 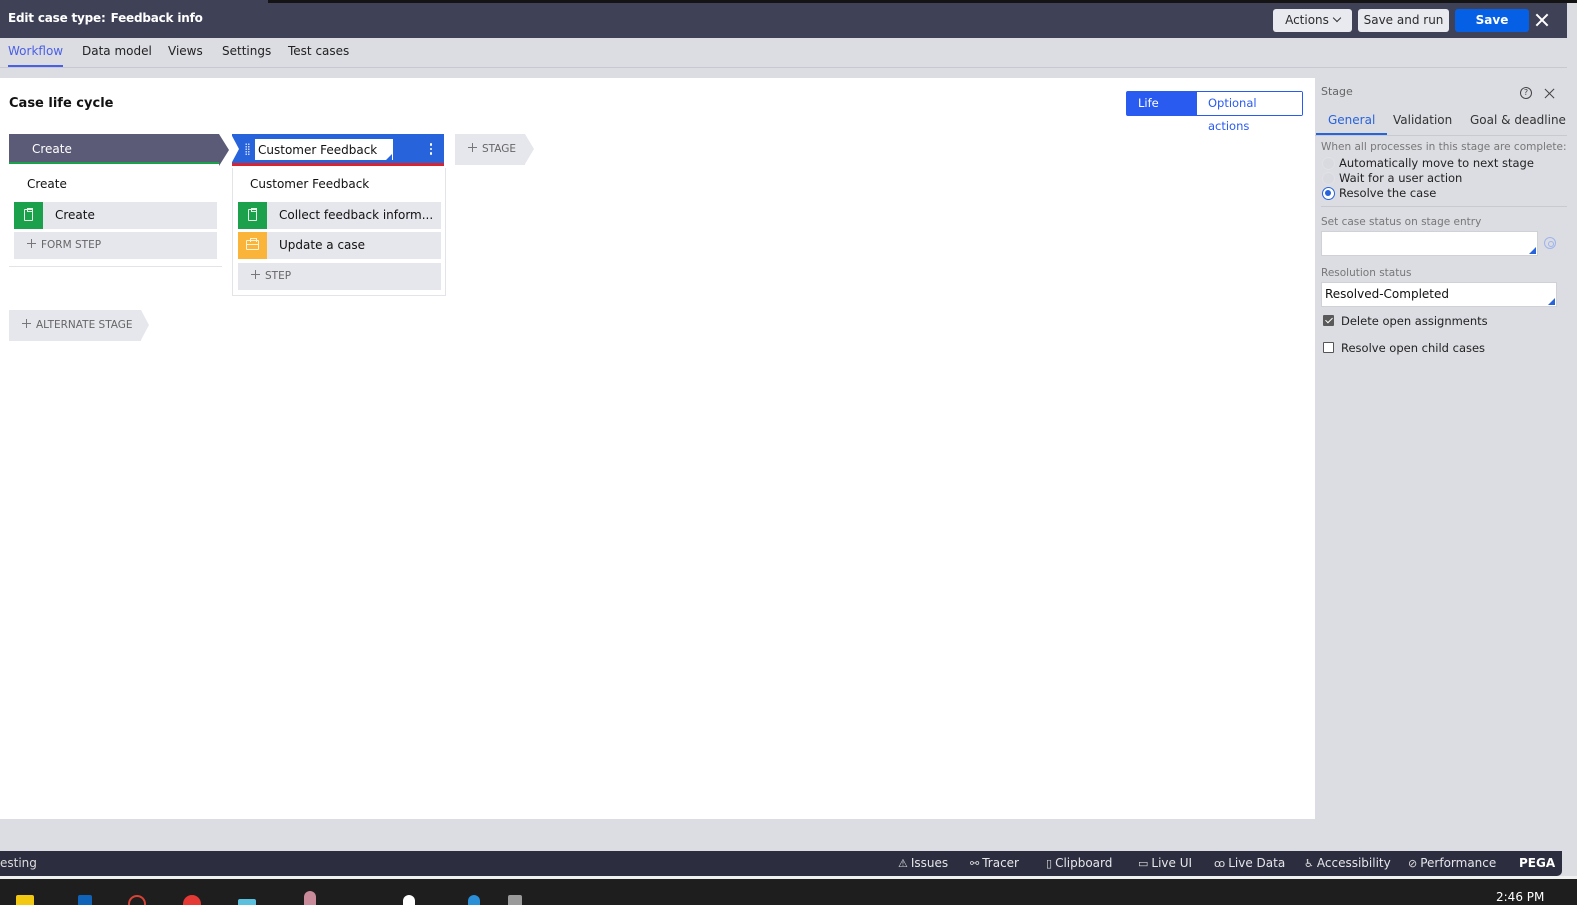 I want to click on panel-tab-goal-deadline: Goal & deadline, so click(x=1518, y=123).